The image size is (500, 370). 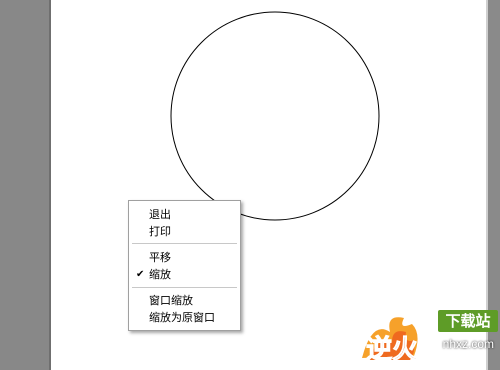 What do you see at coordinates (392, 349) in the screenshot?
I see `watermark-logo-text: 逆火` at bounding box center [392, 349].